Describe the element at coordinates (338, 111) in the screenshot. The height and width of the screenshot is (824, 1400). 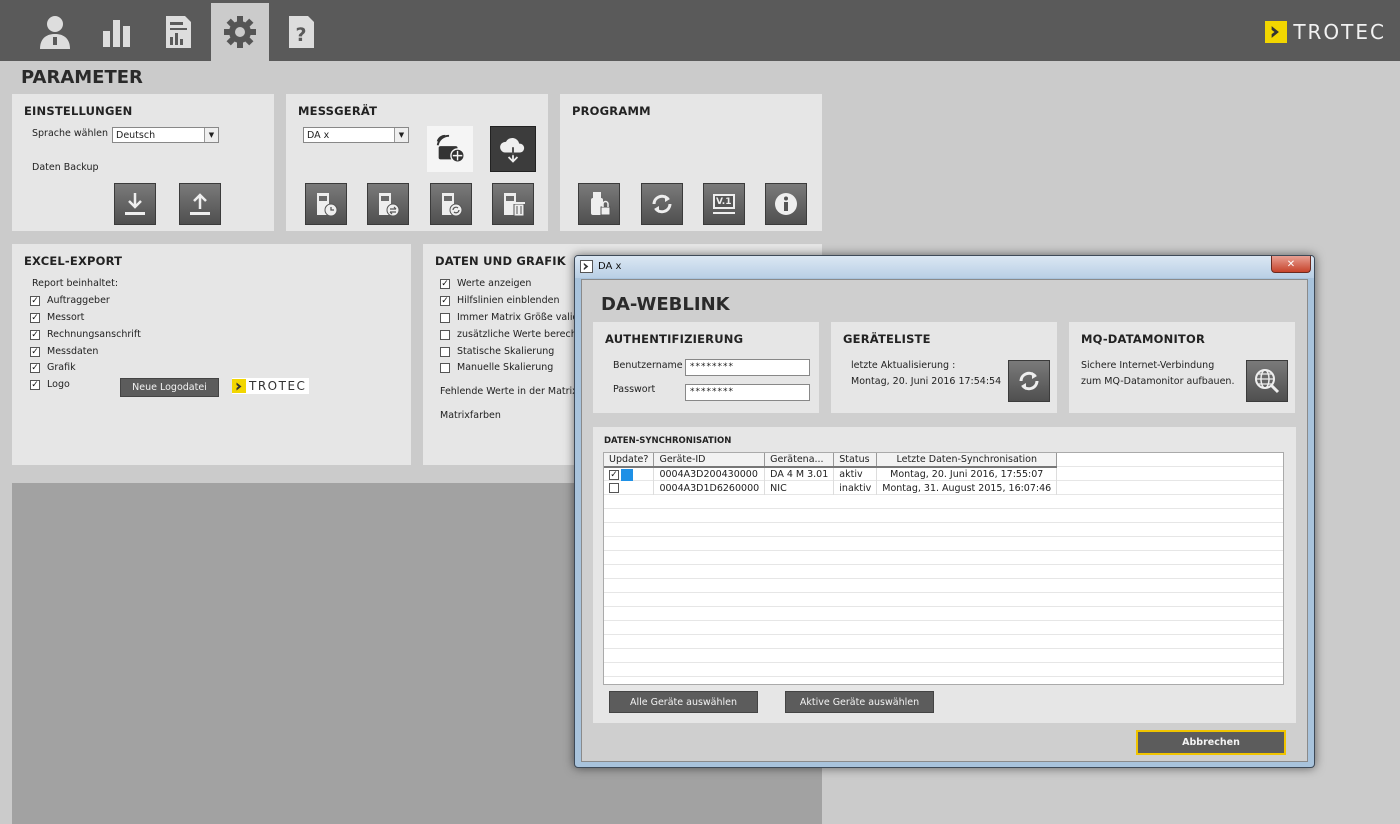
I see `messgeraet-title: MESSGERÄT` at that location.